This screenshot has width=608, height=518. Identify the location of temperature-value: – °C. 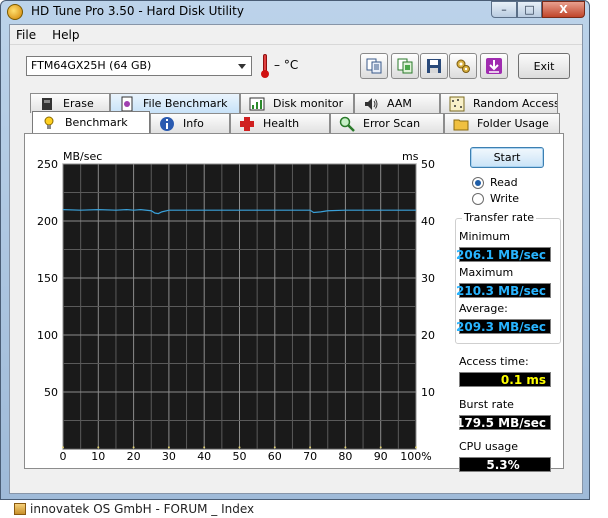
(286, 65).